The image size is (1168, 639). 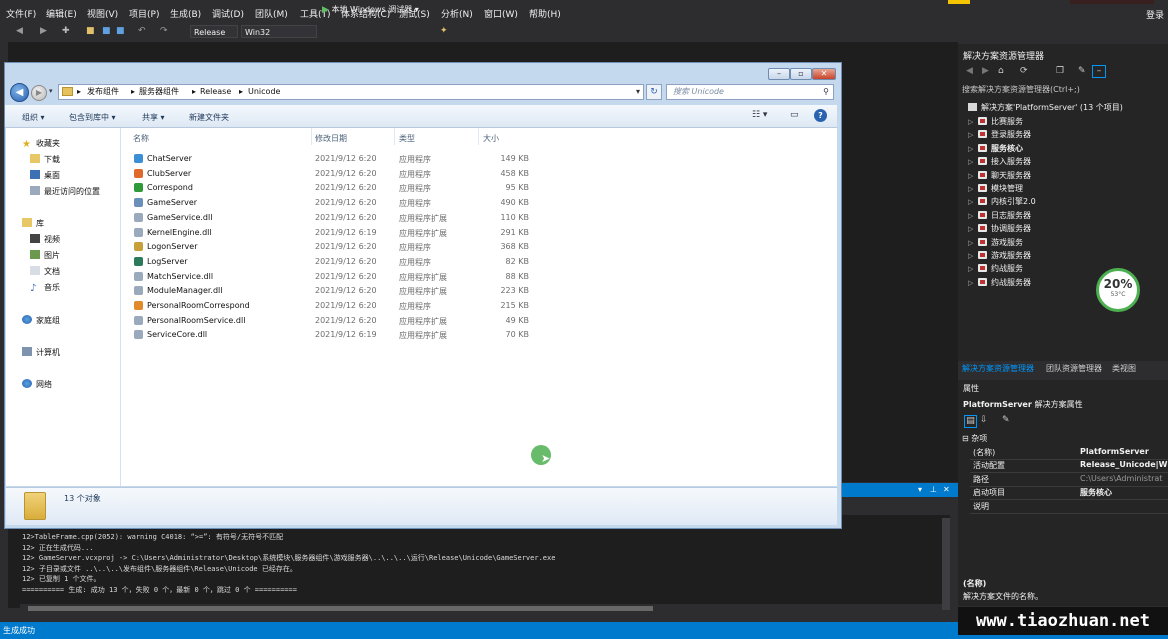 What do you see at coordinates (801, 74) in the screenshot?
I see `maximize-button: ▫` at bounding box center [801, 74].